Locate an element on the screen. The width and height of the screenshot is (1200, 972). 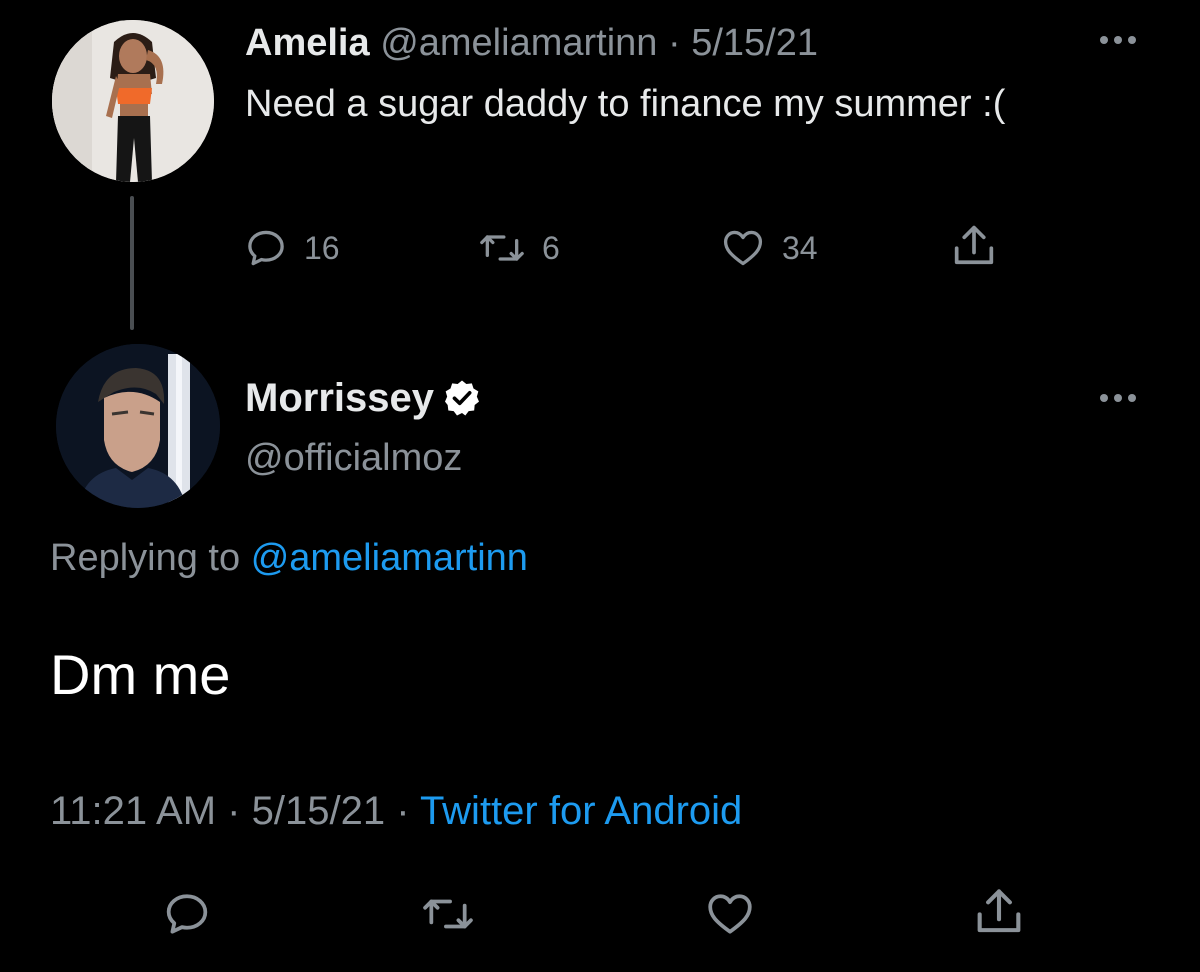
replying-to-line: Replying to @ameliamartinn is located at coordinates (289, 558).